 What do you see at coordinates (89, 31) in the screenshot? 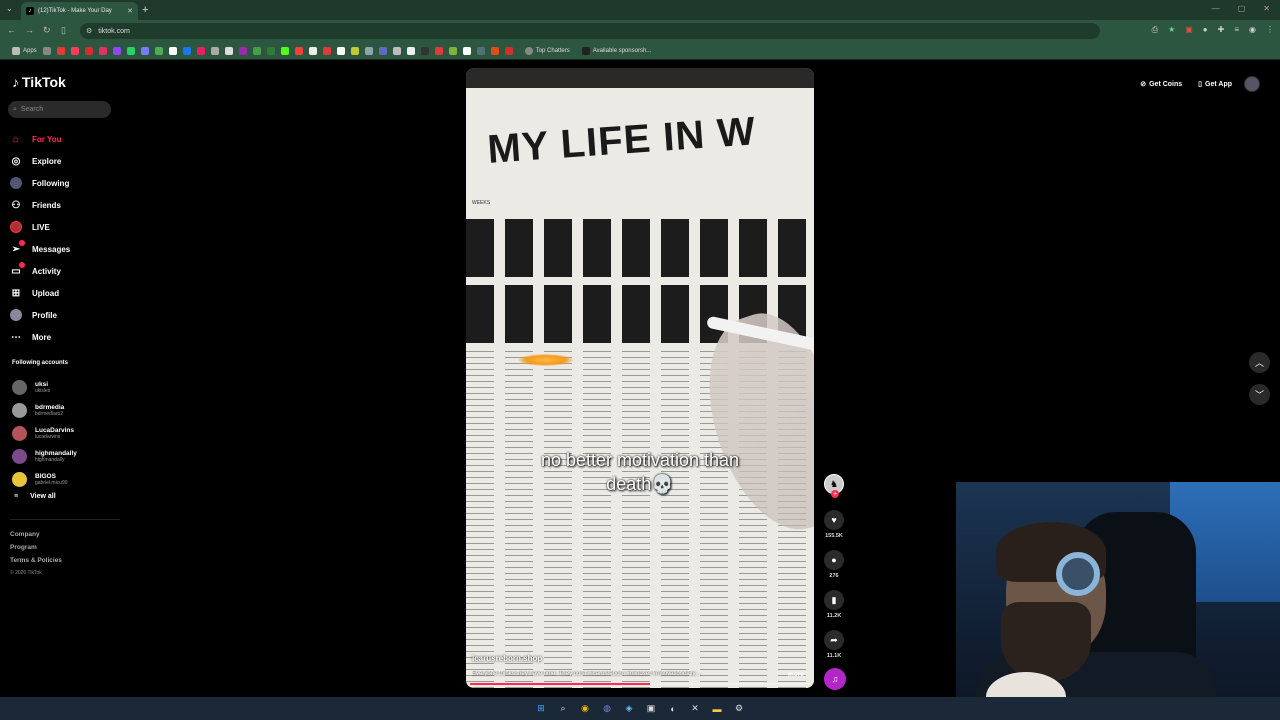
I see `site-info-icon: ⚙` at bounding box center [89, 31].